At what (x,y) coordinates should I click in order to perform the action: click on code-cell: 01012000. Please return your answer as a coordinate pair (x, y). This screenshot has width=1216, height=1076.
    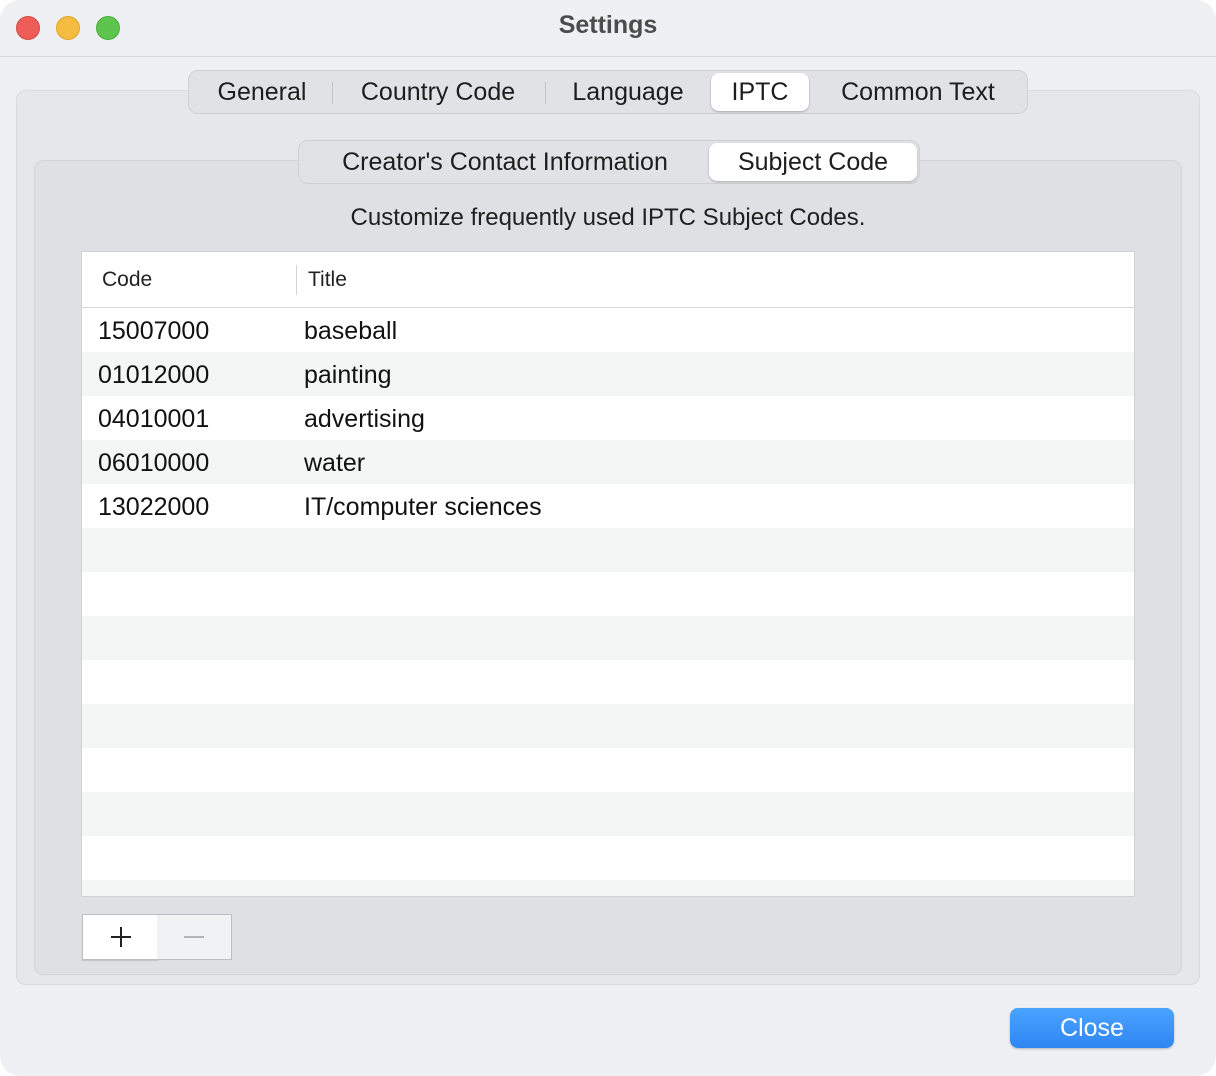
    Looking at the image, I should click on (154, 375).